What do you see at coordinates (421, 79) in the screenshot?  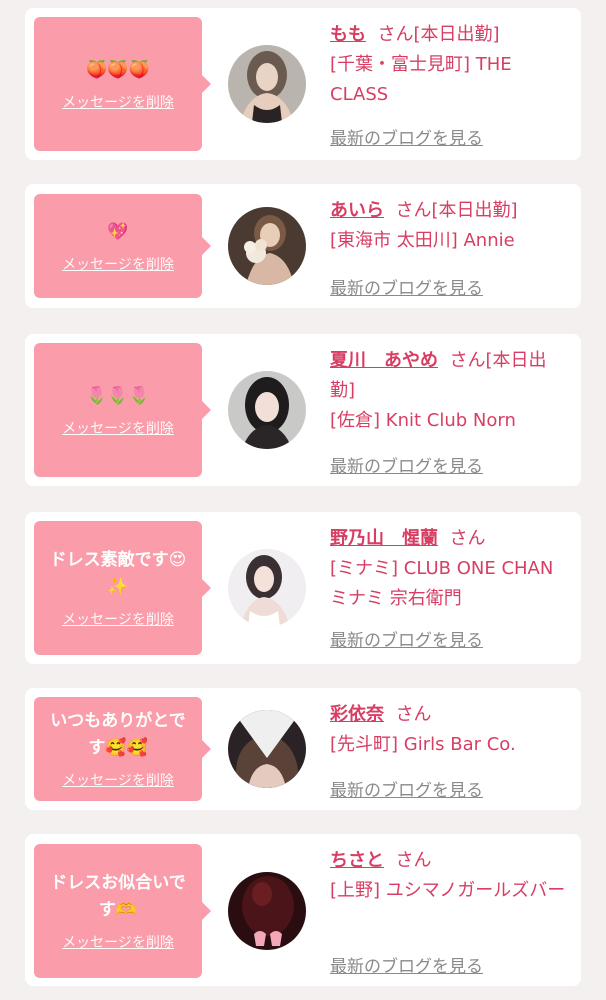 I see `shop-name: [千葉・富士見町] THE CLASS` at bounding box center [421, 79].